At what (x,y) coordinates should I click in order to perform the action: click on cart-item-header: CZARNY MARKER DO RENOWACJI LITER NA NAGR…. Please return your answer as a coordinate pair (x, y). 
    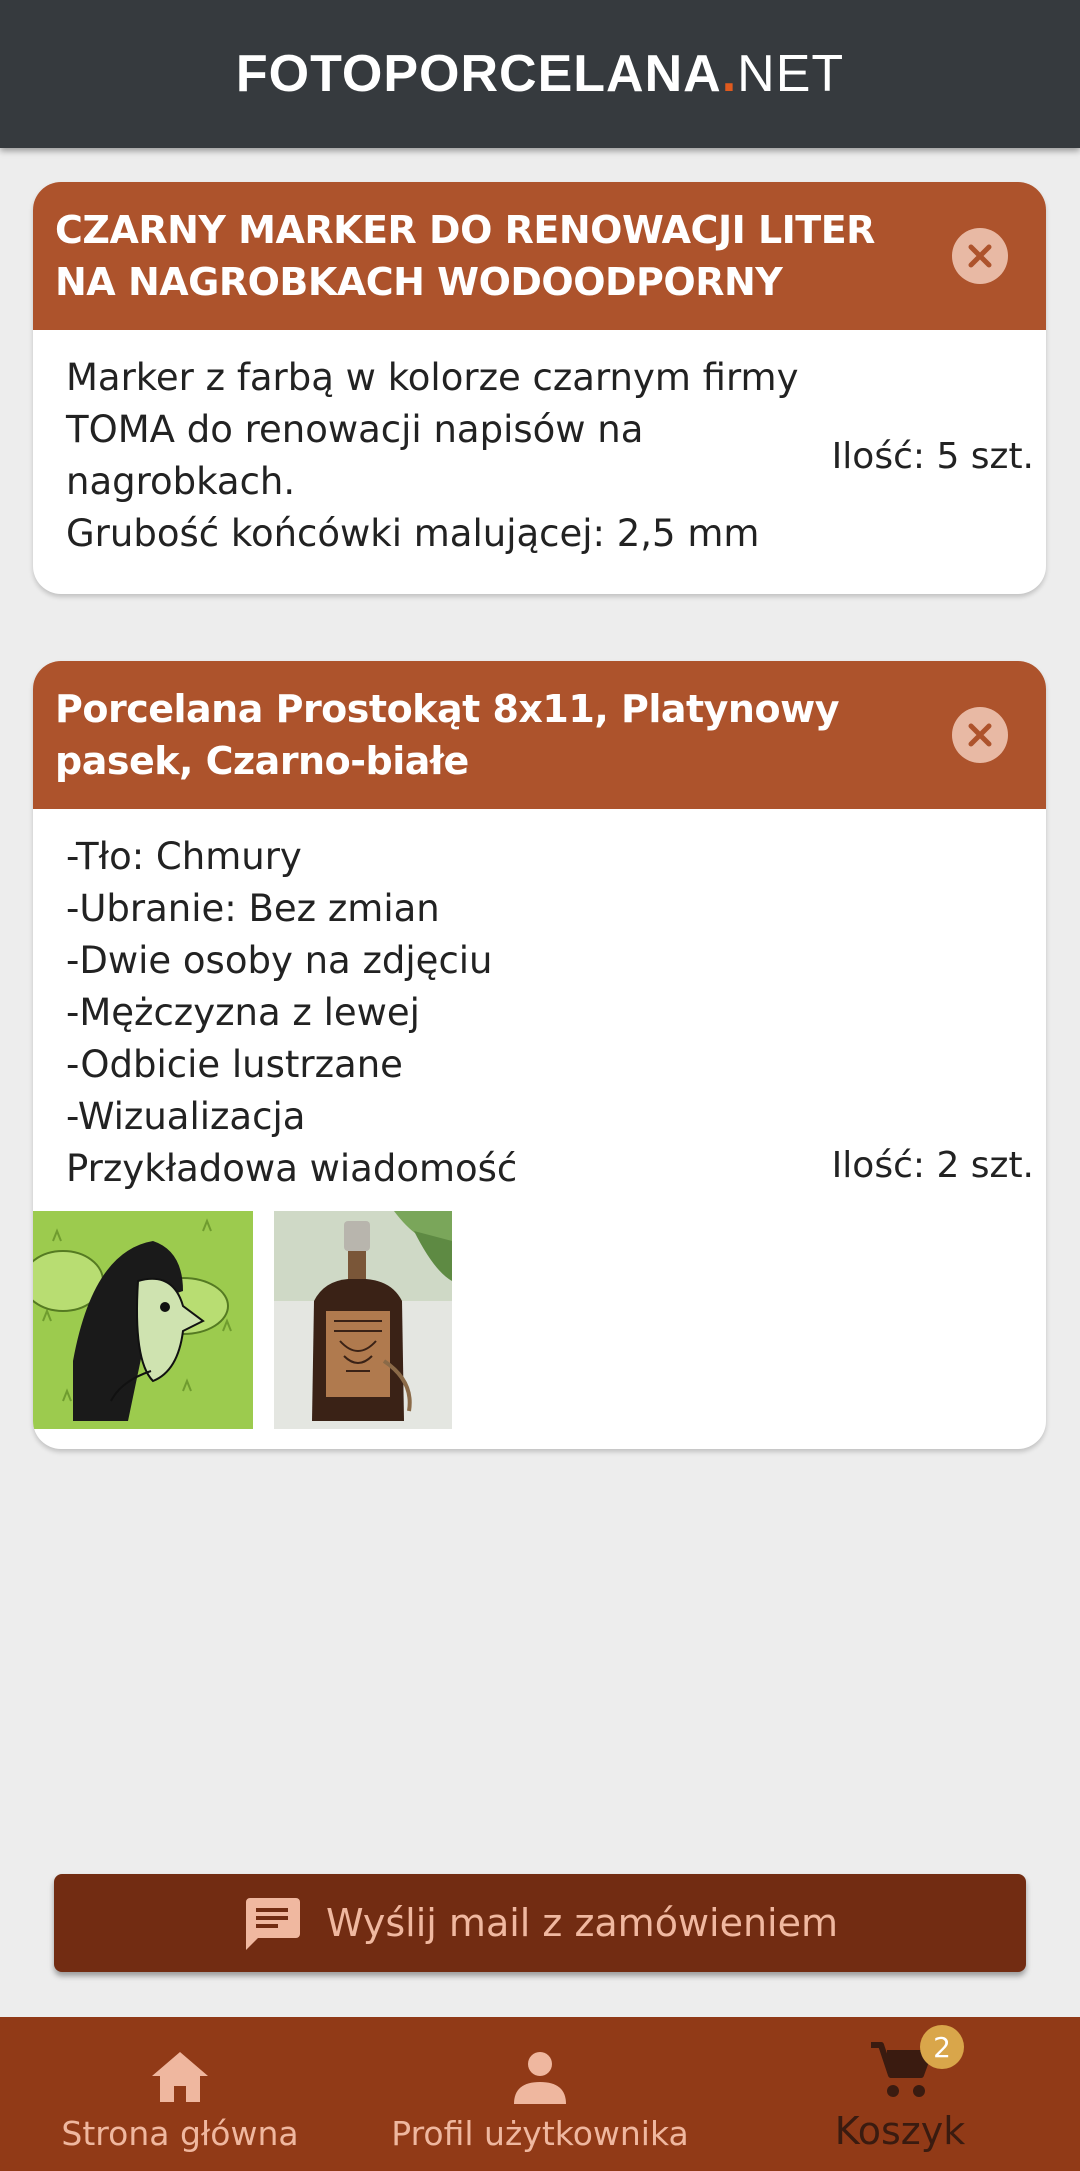
    Looking at the image, I should click on (539, 256).